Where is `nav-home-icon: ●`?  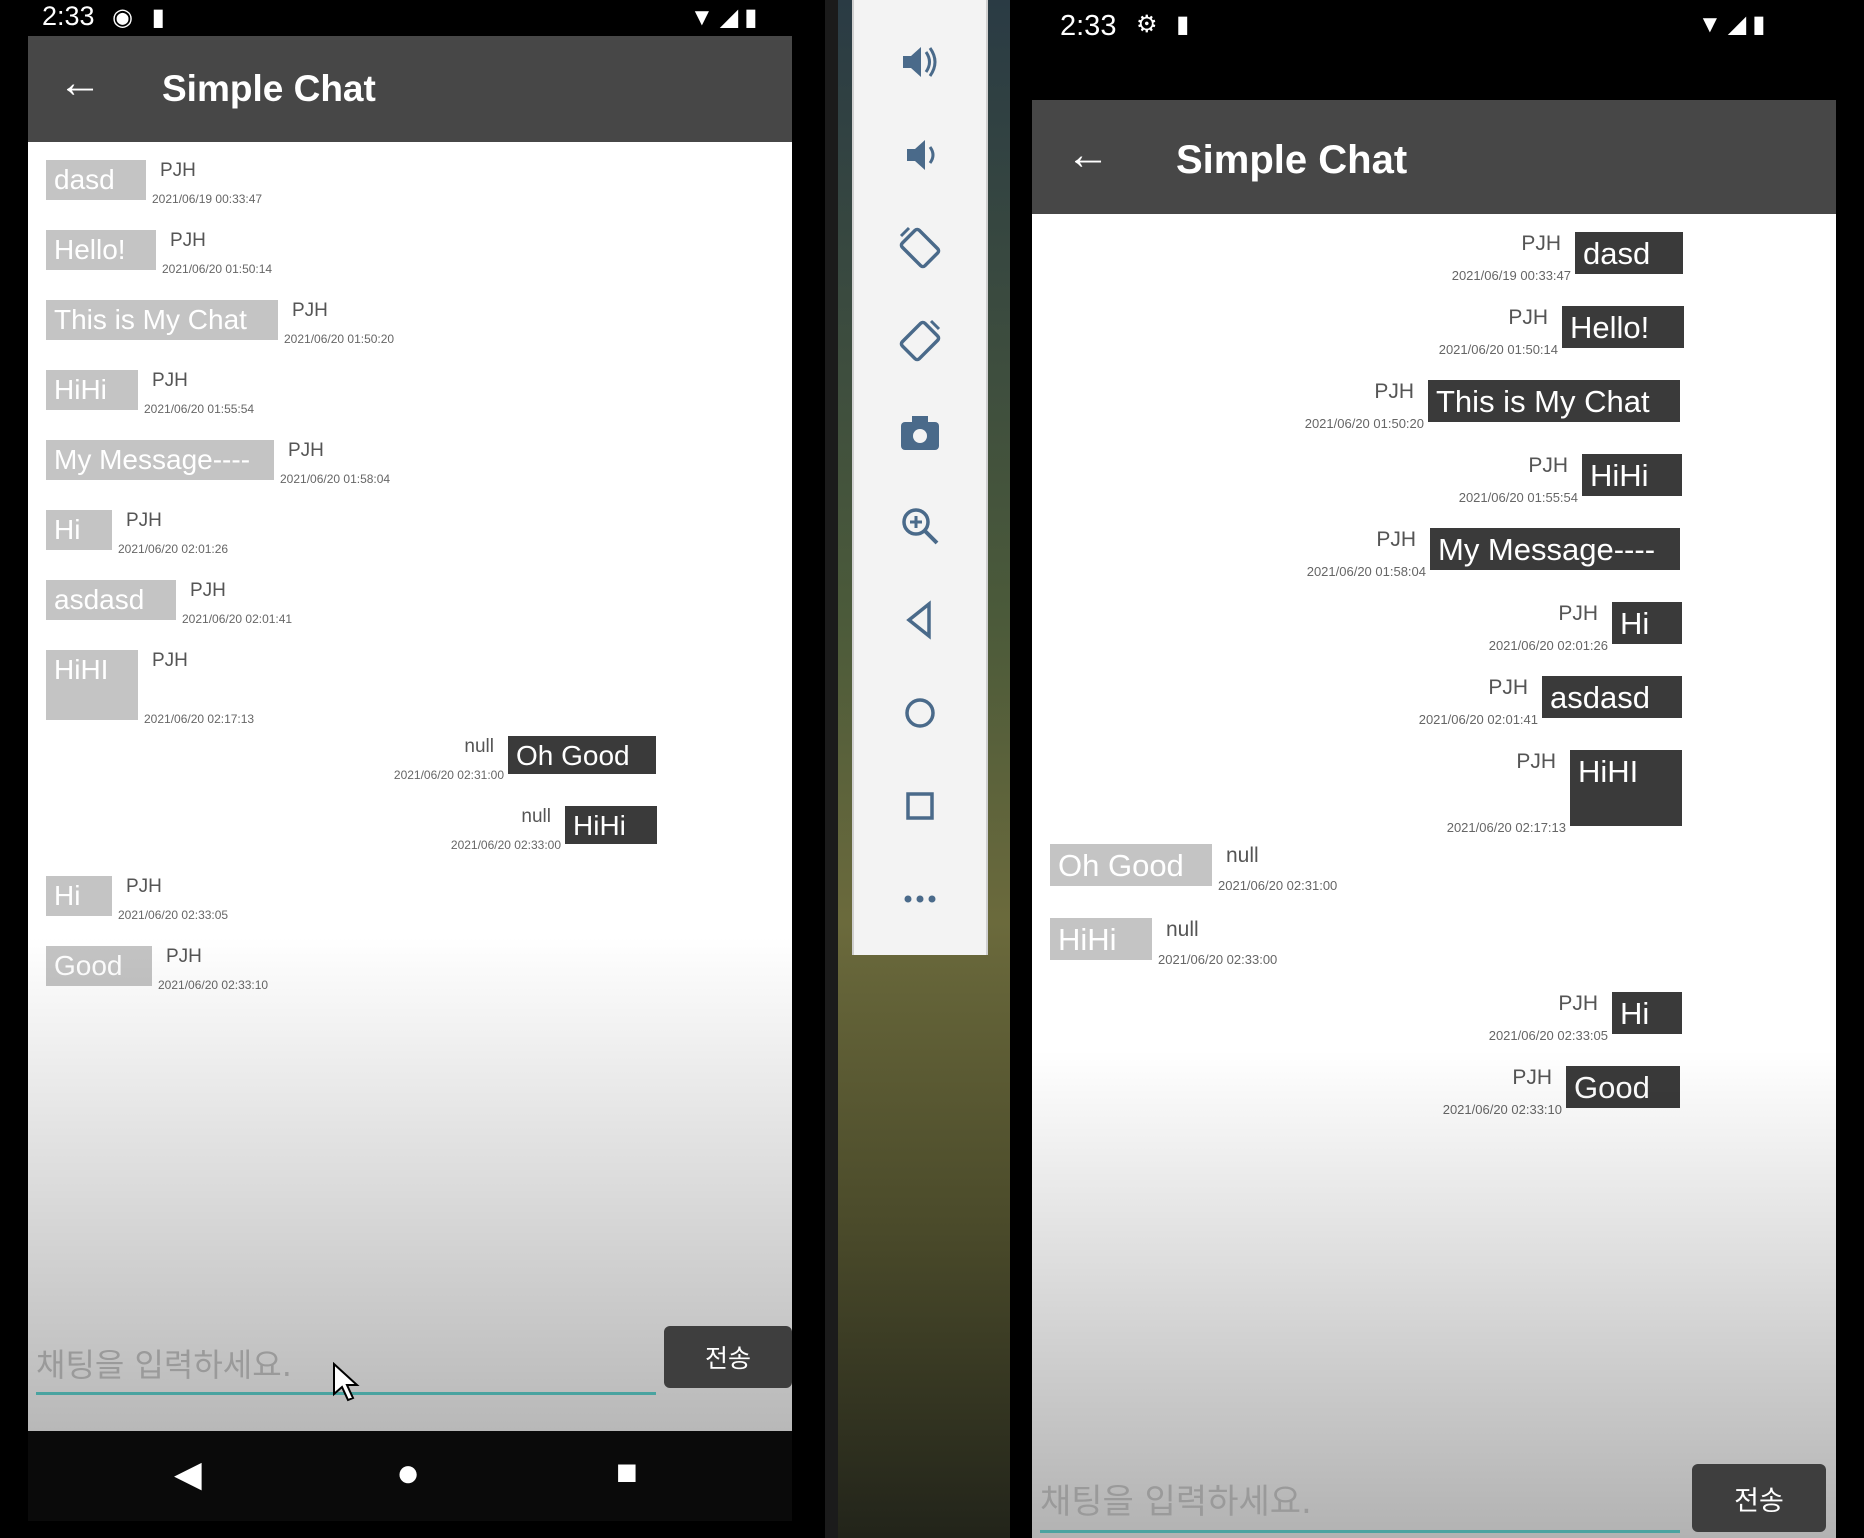
nav-home-icon: ● is located at coordinates (408, 1473).